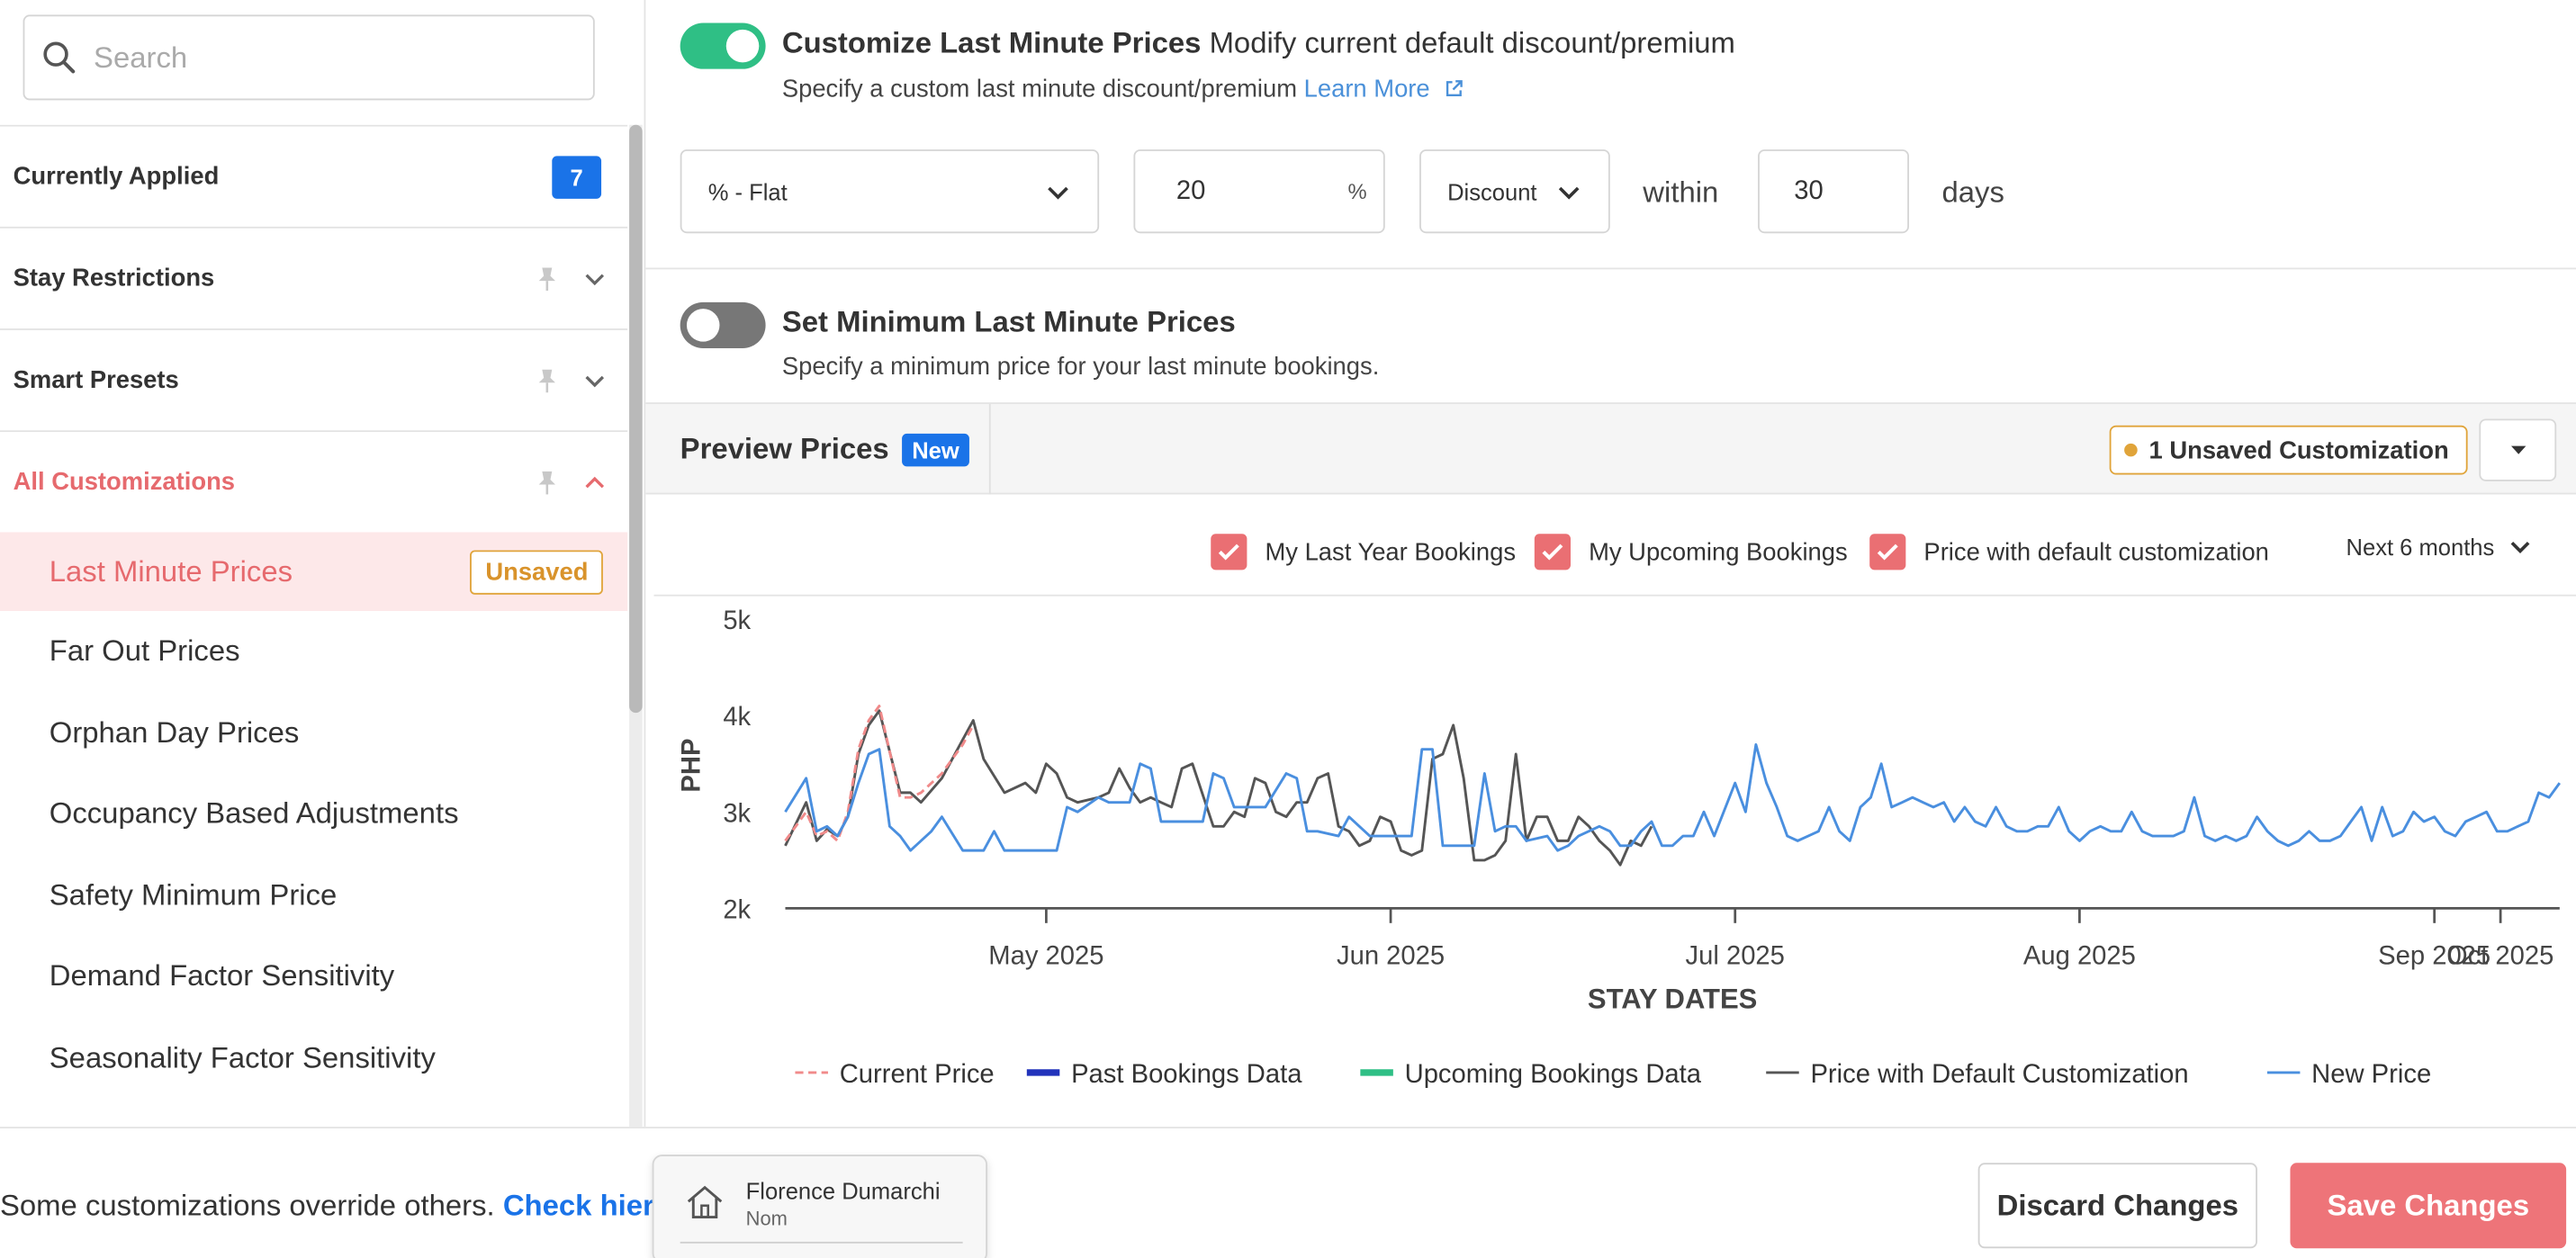 The height and width of the screenshot is (1258, 2576). Describe the element at coordinates (96, 380) in the screenshot. I see `section-label: Smart Presets` at that location.